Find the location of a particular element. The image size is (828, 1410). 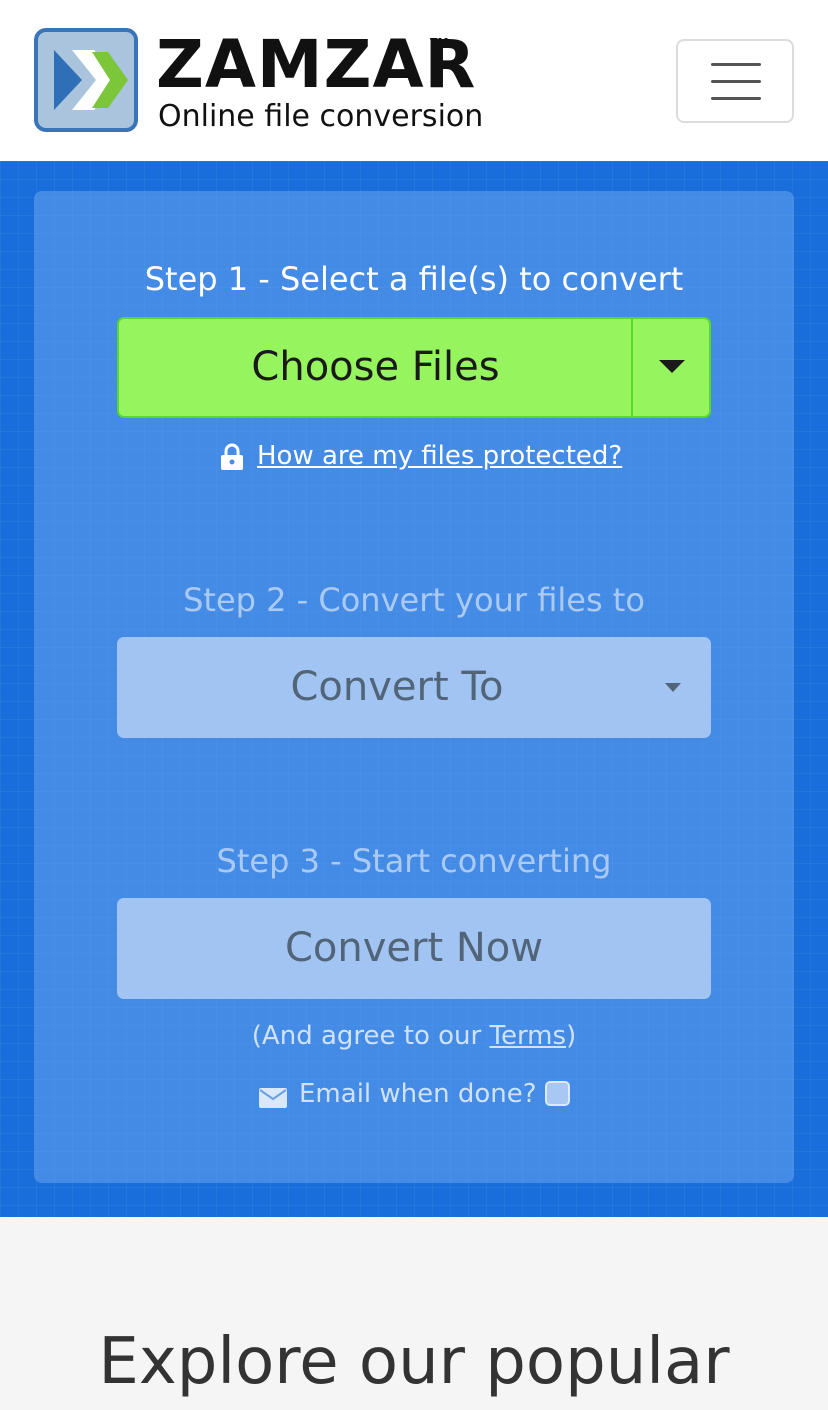

site-header: ZAMZAR TM Online file conversion is located at coordinates (414, 80).